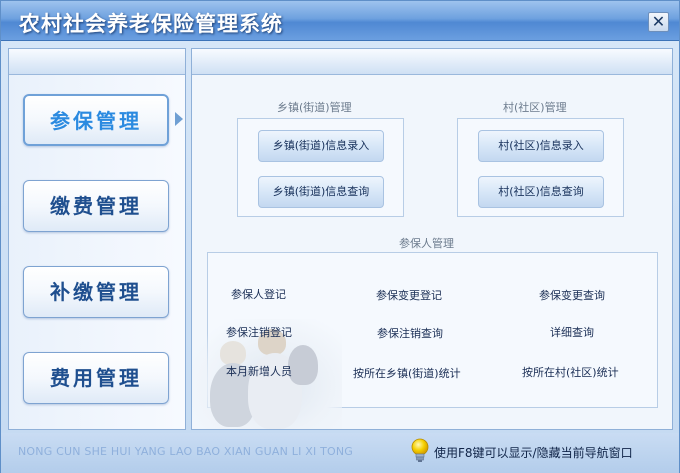 The height and width of the screenshot is (473, 680). I want to click on nav-payment-management-button: 缴费管理, so click(96, 206).